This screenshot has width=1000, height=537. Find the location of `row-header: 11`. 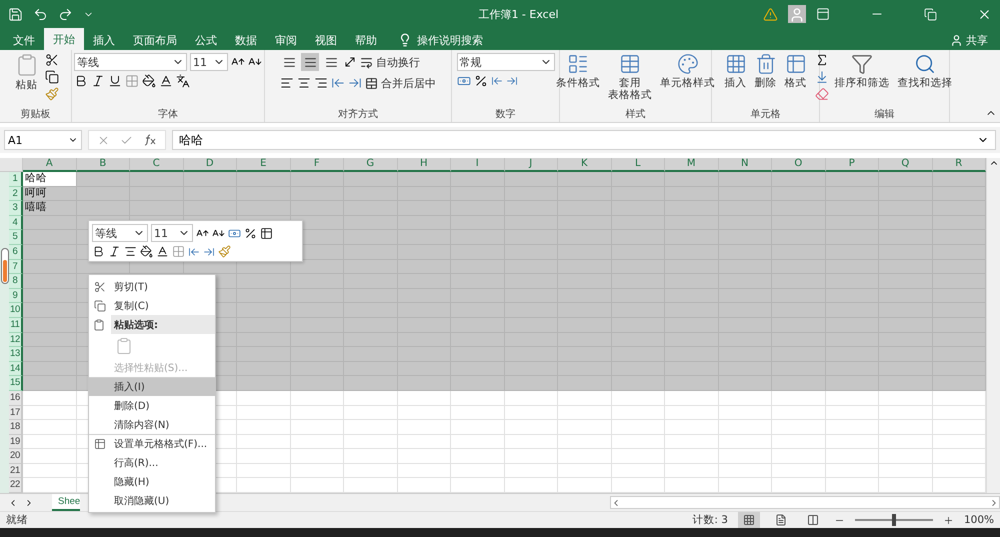

row-header: 11 is located at coordinates (16, 325).